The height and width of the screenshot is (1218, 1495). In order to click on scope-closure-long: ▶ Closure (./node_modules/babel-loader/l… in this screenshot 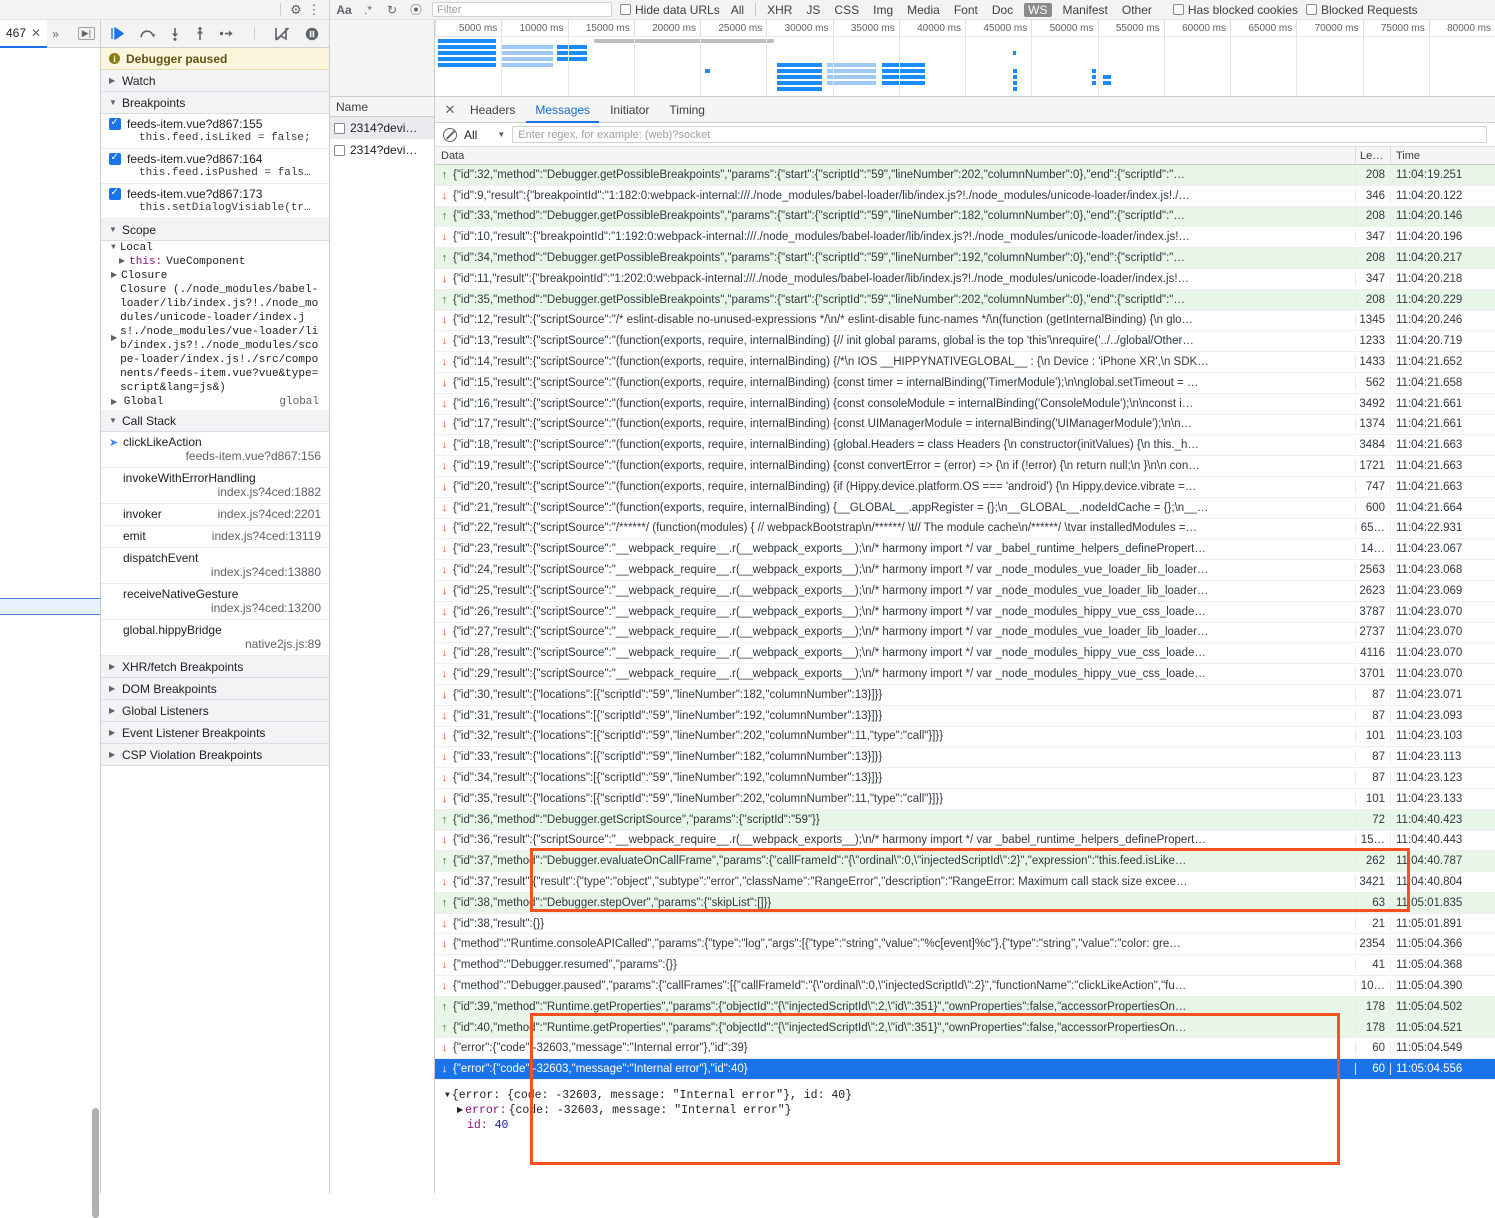, I will do `click(215, 339)`.